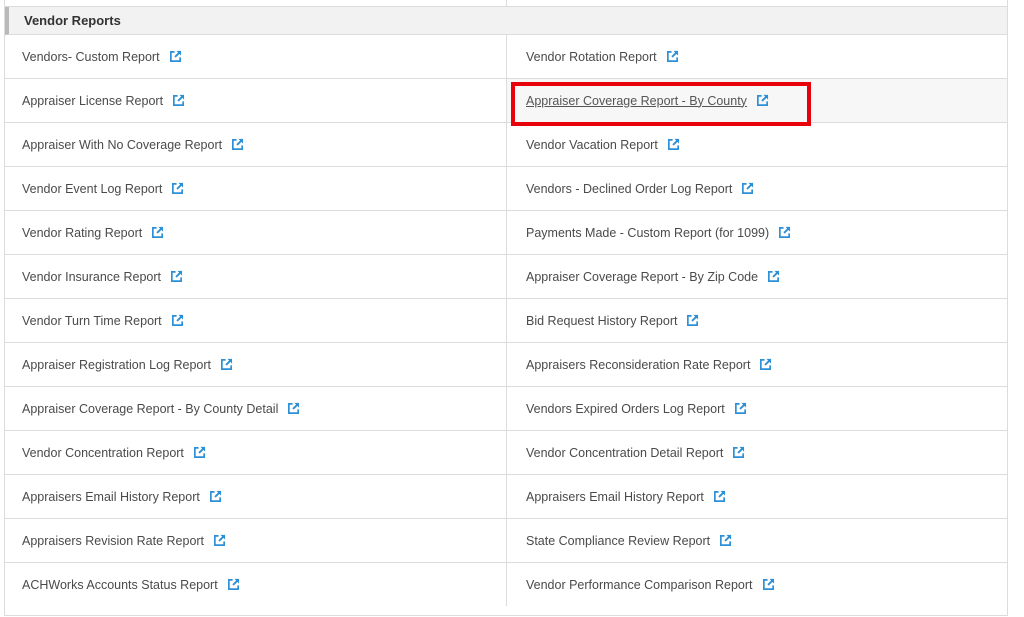 The height and width of the screenshot is (617, 1024). Describe the element at coordinates (638, 365) in the screenshot. I see `report-link: Appraisers Reconsideration Rate Report` at that location.